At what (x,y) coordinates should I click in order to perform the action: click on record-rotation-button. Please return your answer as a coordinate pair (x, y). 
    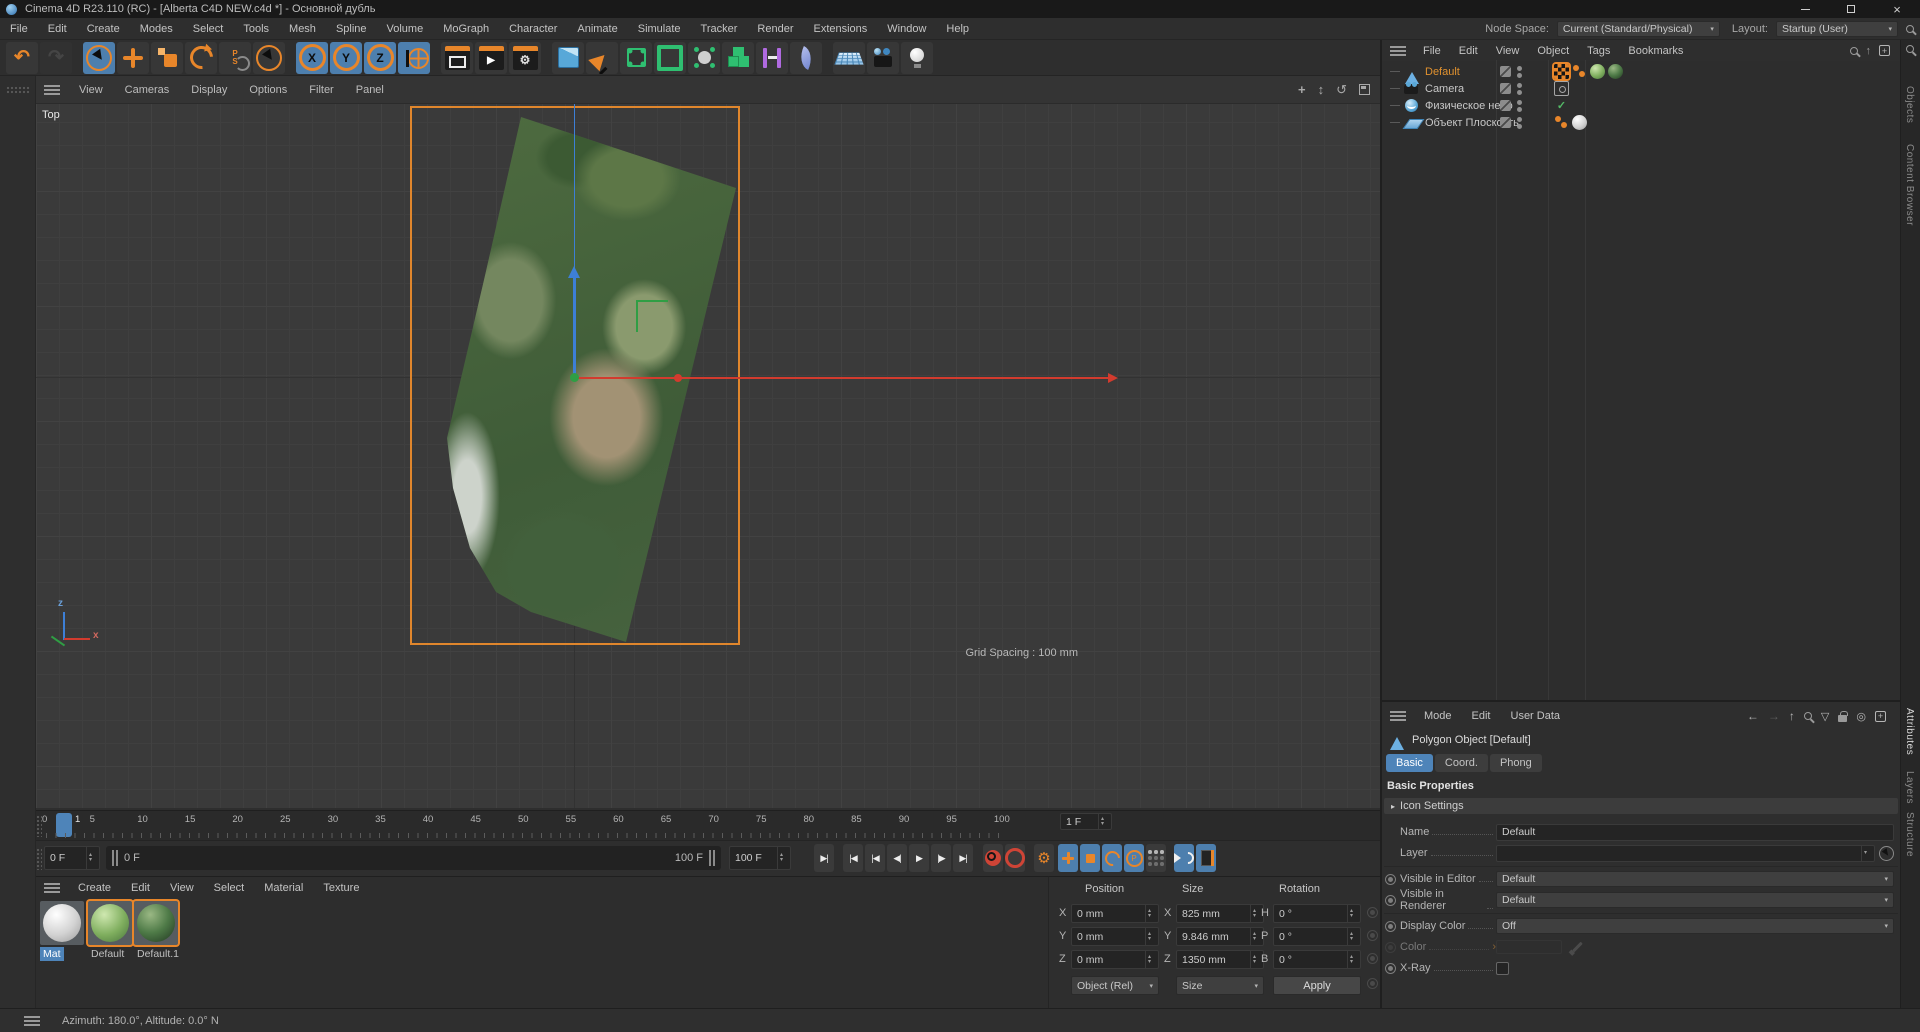
    Looking at the image, I should click on (1112, 858).